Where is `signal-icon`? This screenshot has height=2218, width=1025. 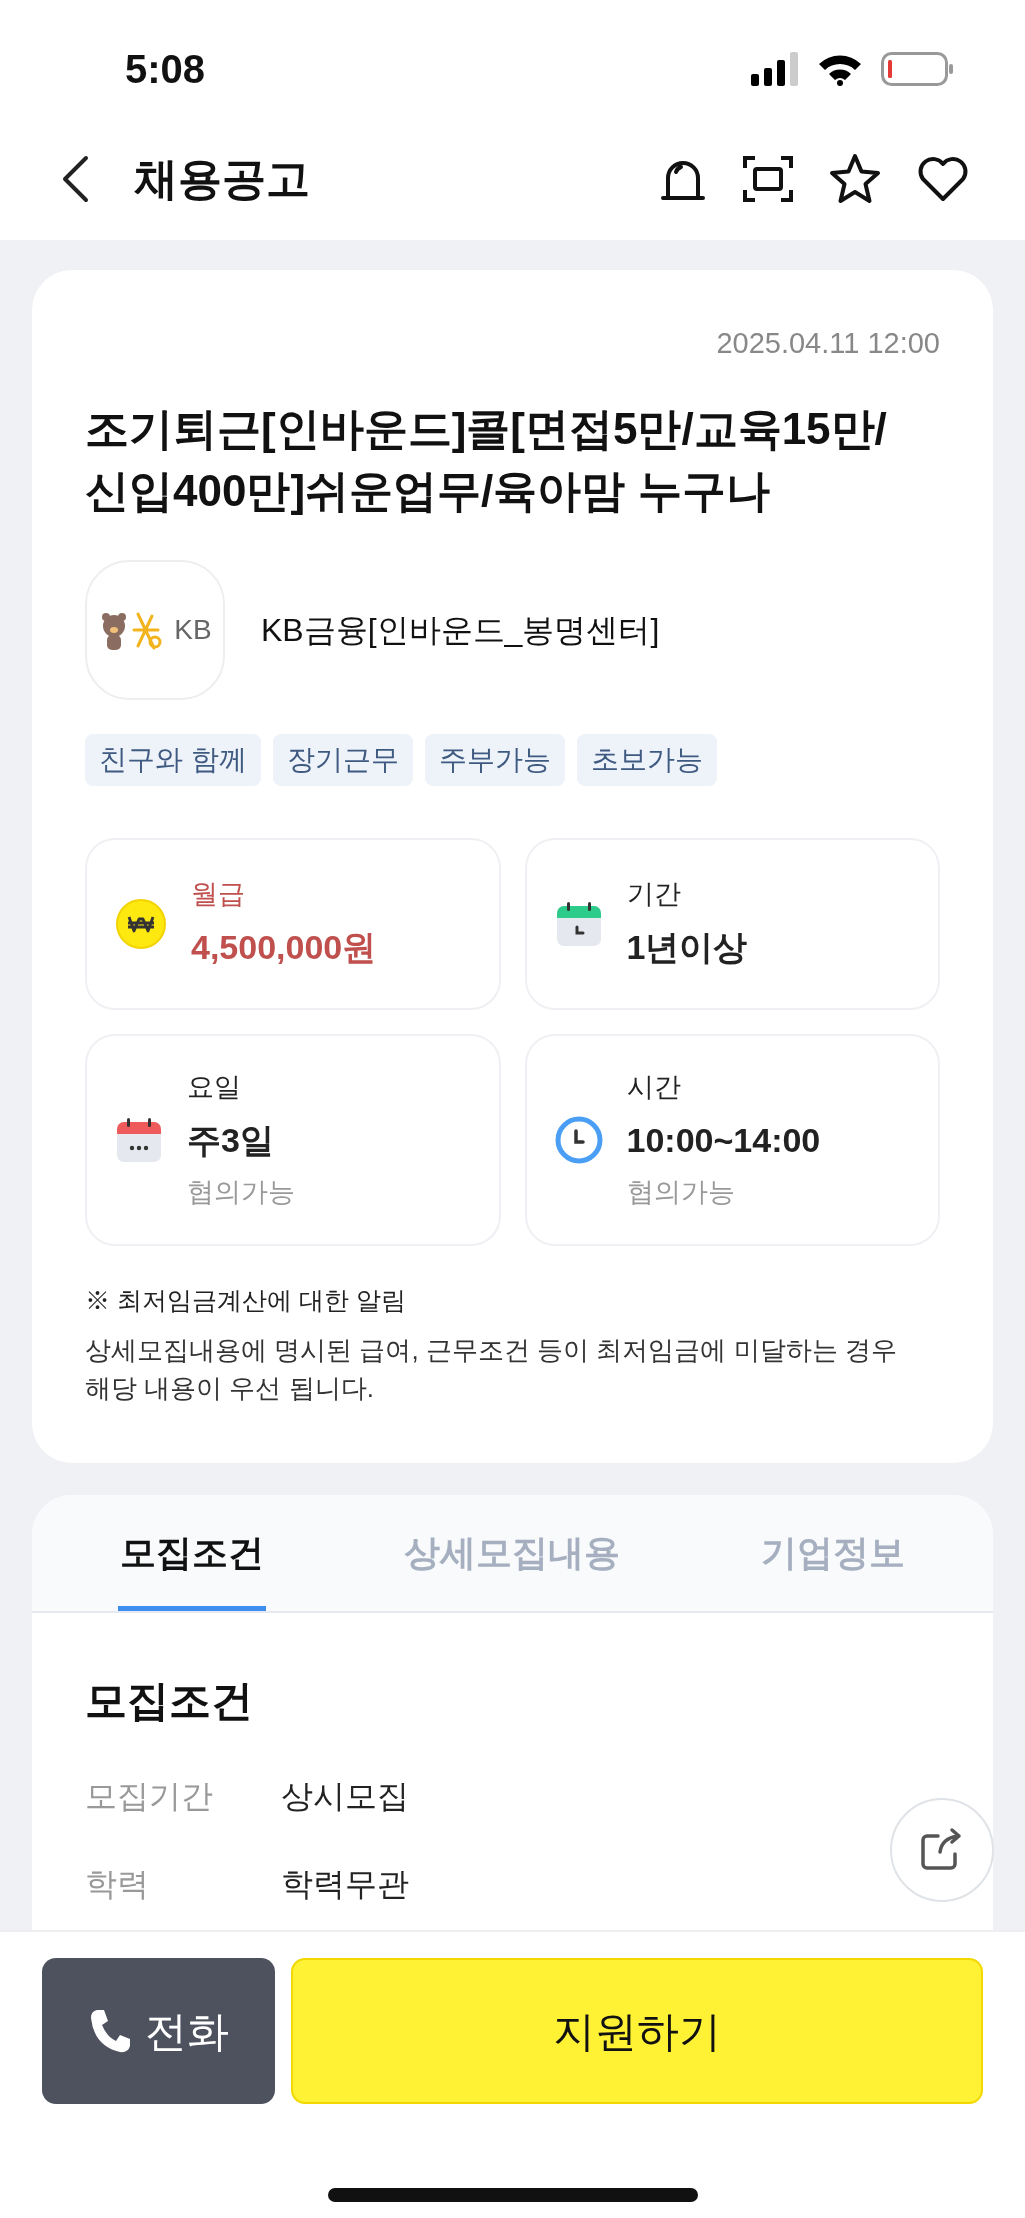 signal-icon is located at coordinates (775, 69).